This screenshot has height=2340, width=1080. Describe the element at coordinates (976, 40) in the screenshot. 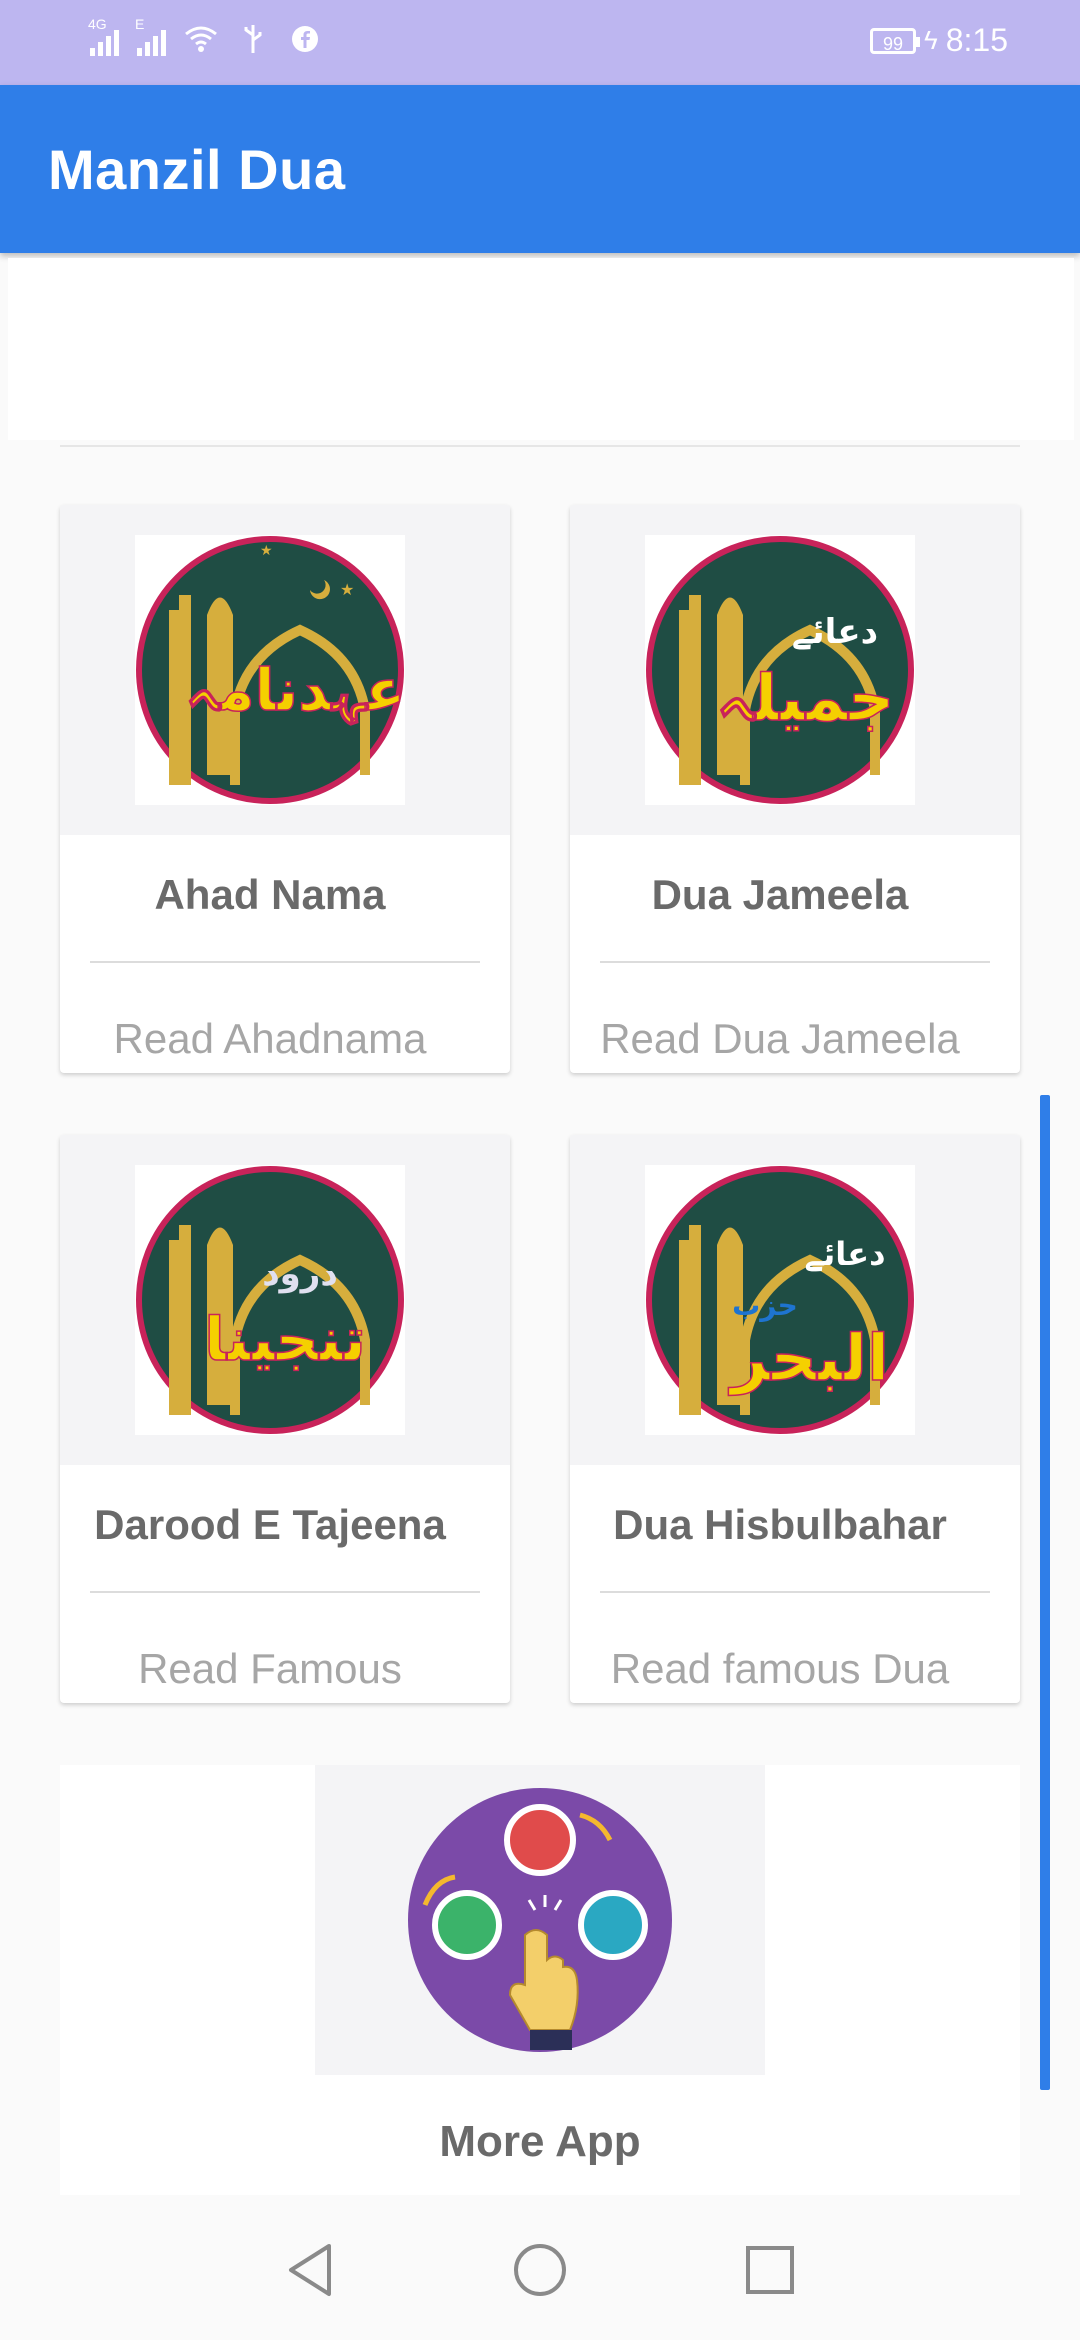

I see `clock: 8:15` at that location.